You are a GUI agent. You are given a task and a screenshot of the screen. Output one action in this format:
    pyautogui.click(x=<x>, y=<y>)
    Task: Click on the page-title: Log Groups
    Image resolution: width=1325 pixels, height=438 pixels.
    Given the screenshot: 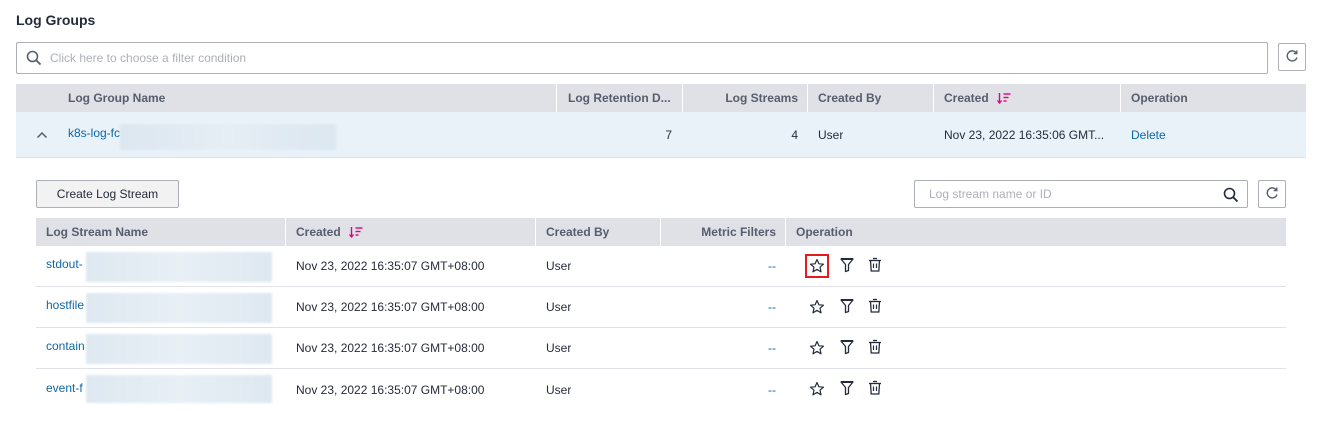 What is the action you would take?
    pyautogui.click(x=56, y=20)
    